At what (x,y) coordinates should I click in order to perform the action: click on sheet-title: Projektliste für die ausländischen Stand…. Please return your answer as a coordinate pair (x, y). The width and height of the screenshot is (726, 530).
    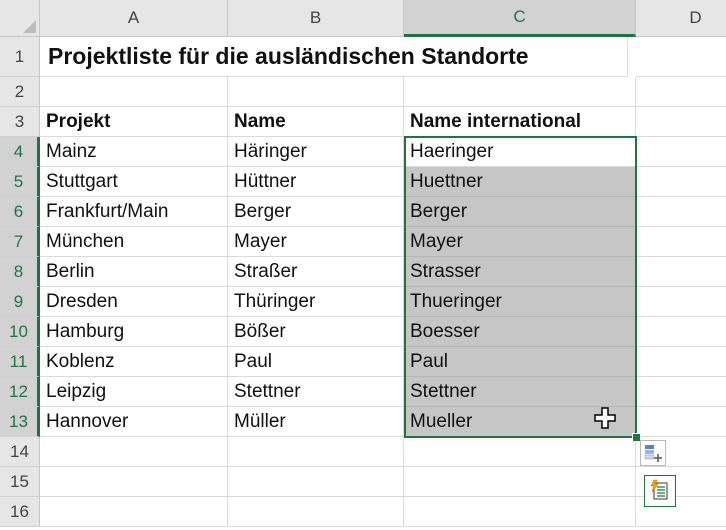
    Looking at the image, I should click on (334, 57).